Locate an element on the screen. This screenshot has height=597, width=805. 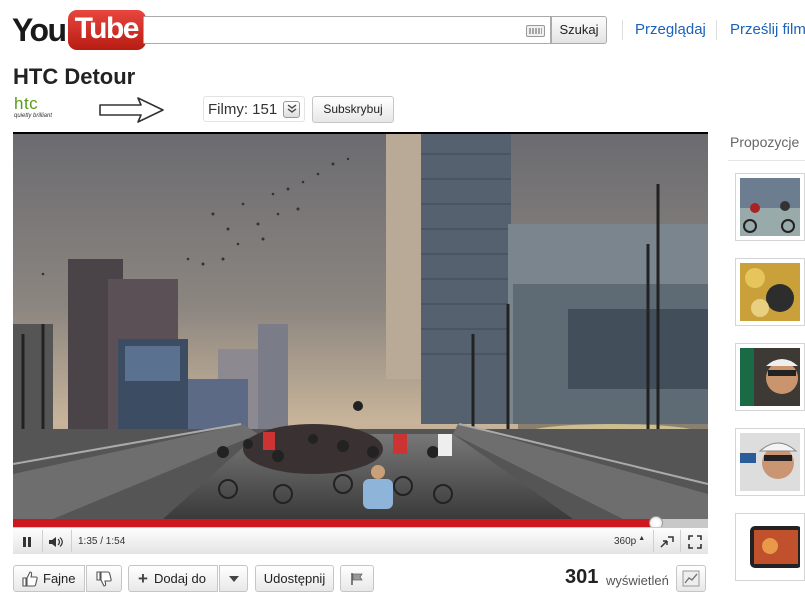
progress-fill is located at coordinates (334, 523).